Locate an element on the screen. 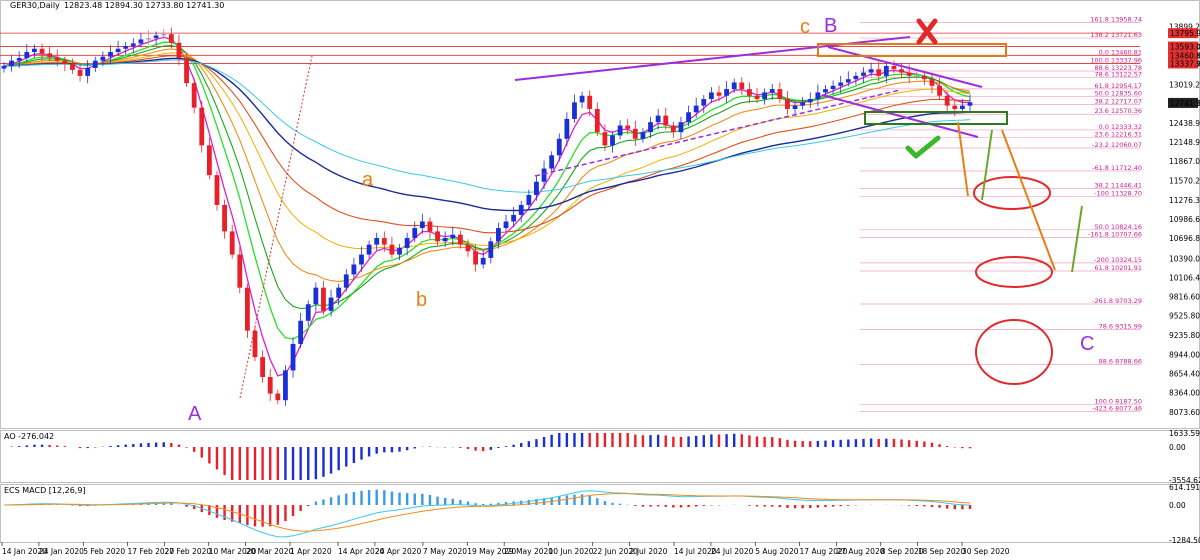 Image resolution: width=1200 pixels, height=560 pixels. date-label: 29 May 2020 is located at coordinates (528, 551).